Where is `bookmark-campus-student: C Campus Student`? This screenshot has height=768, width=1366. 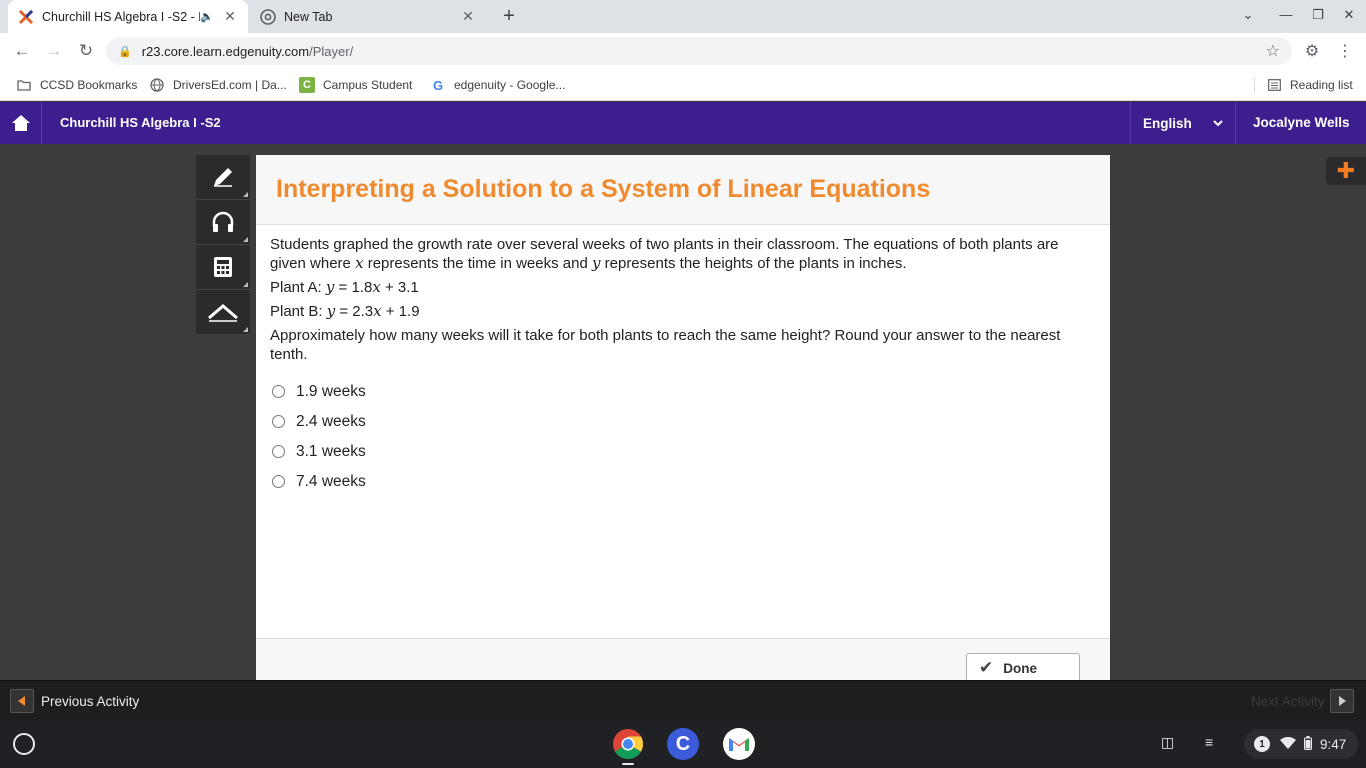
bookmark-campus-student: C Campus Student is located at coordinates (355, 85).